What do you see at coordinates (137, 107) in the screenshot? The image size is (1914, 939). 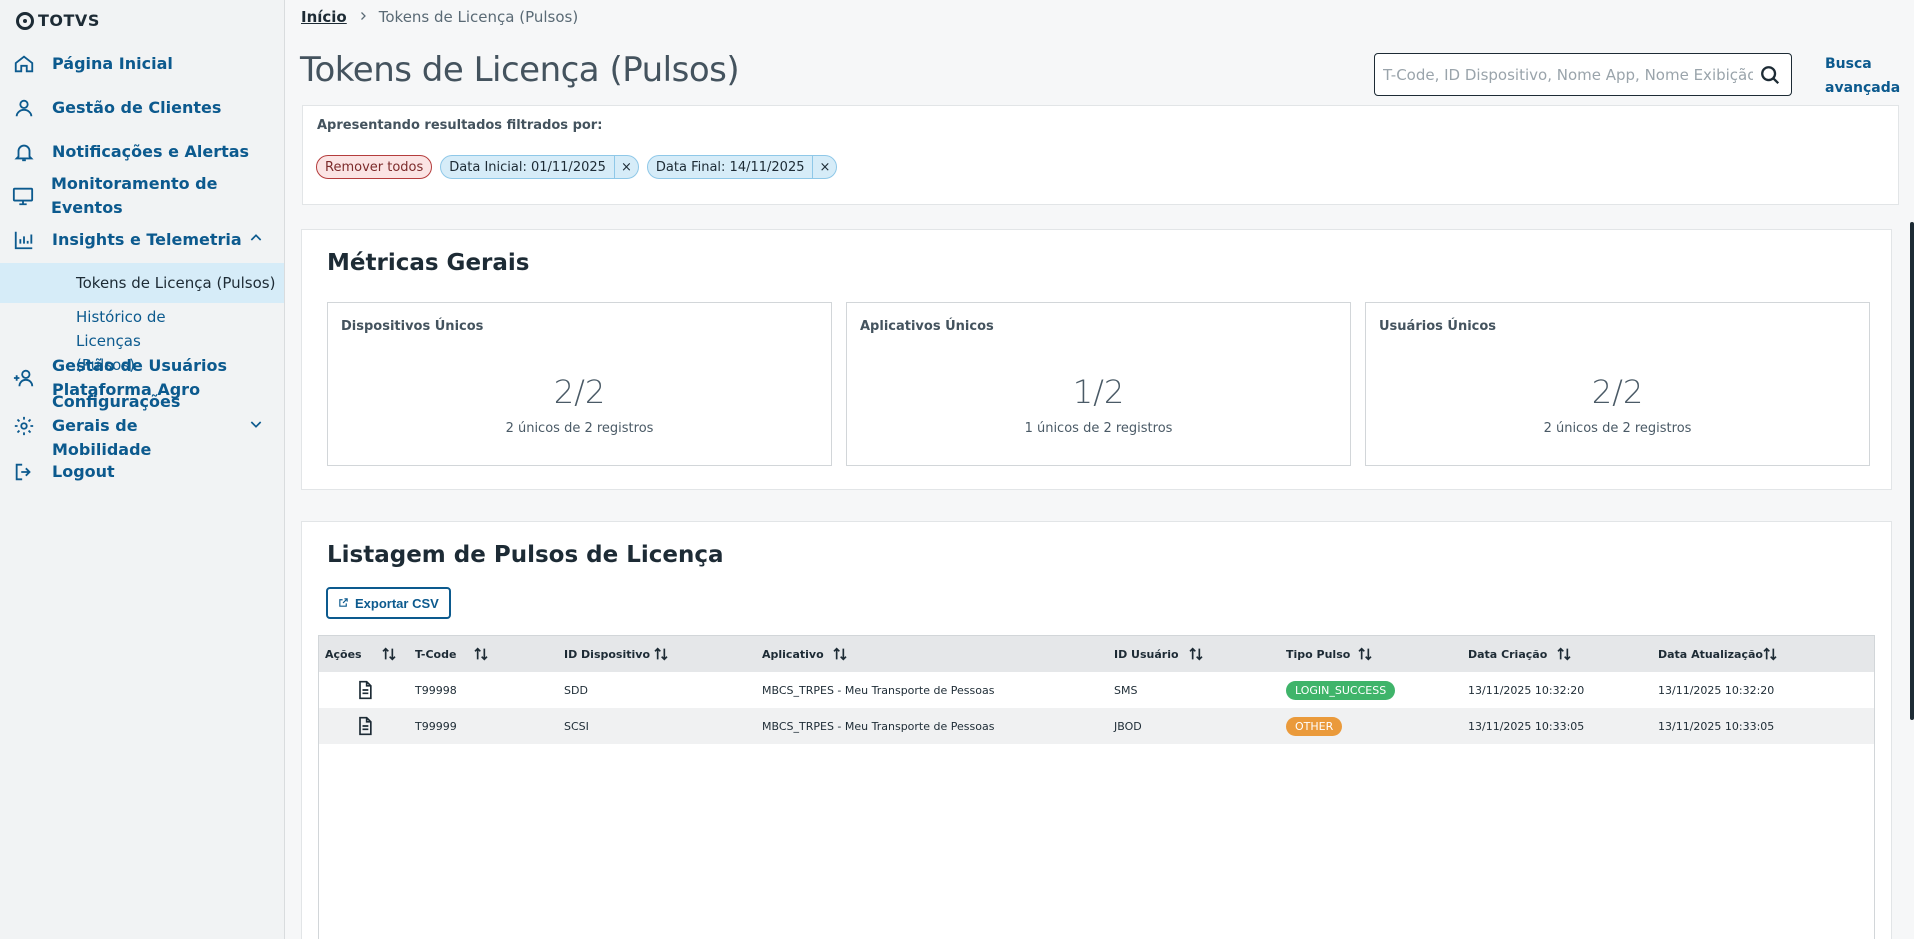 I see `sidebar-item-label: Gestão de Clientes` at bounding box center [137, 107].